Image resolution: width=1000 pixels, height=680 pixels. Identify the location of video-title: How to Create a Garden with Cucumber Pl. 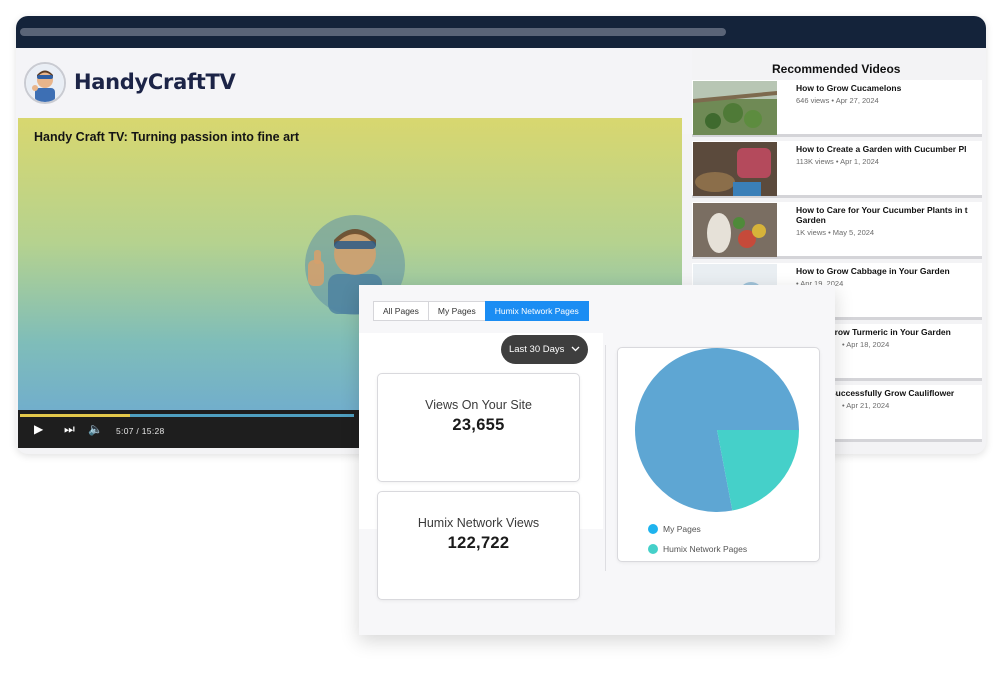
(888, 150).